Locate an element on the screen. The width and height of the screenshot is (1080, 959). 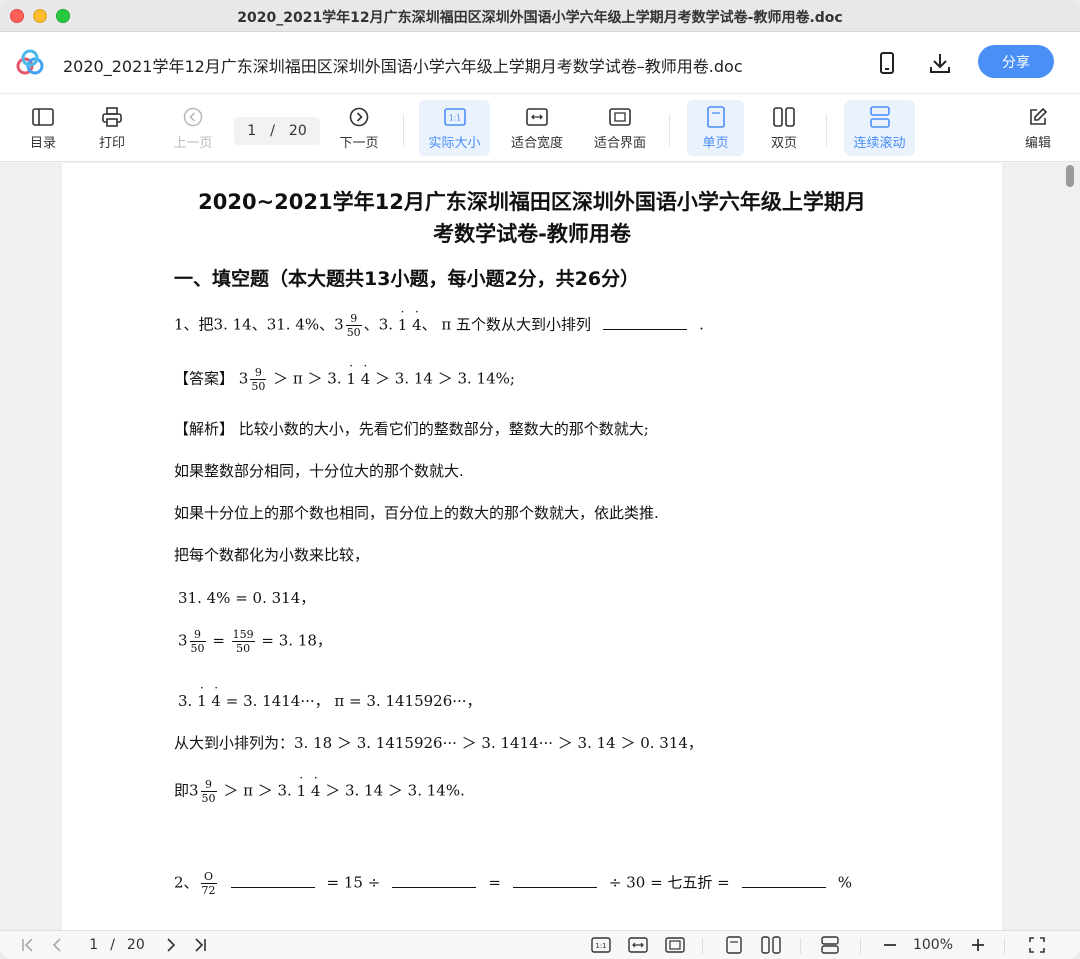
continuous-scroll-label: 连续滚动 is located at coordinates (879, 143).